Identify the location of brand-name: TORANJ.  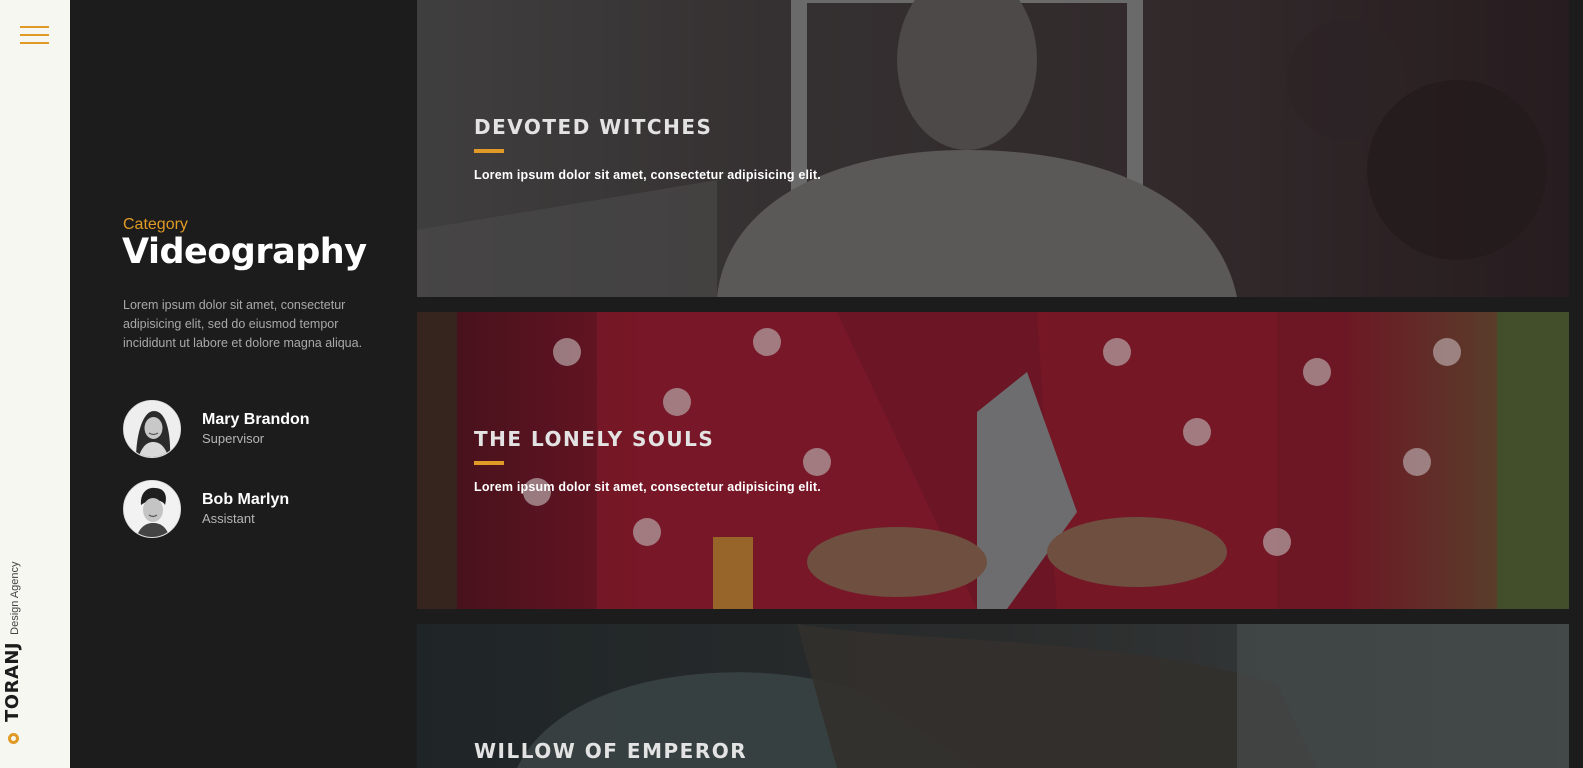
(12, 681).